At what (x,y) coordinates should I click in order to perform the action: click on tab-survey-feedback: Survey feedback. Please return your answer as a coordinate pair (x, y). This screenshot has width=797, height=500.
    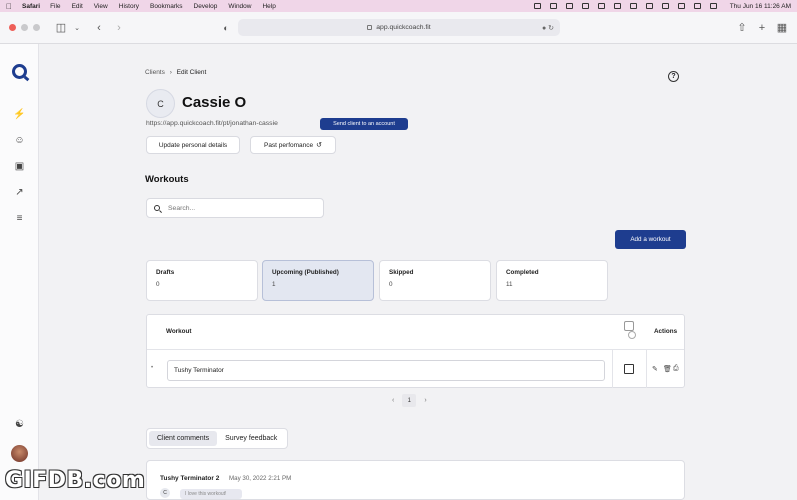
    Looking at the image, I should click on (251, 438).